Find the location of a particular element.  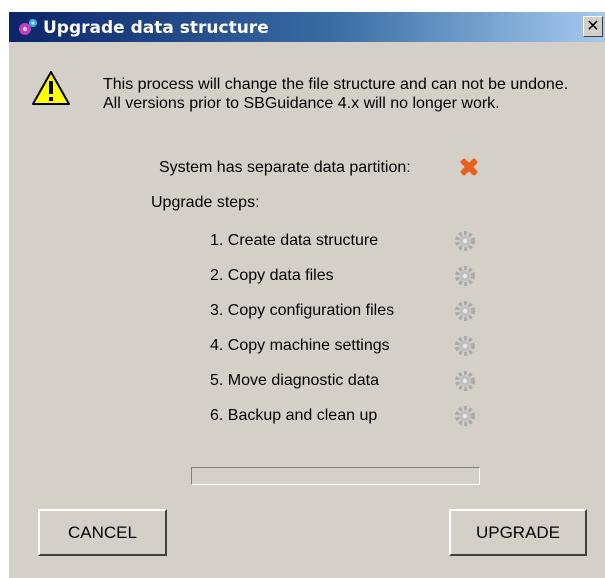

window-title: Upgrade data structure is located at coordinates (156, 28).